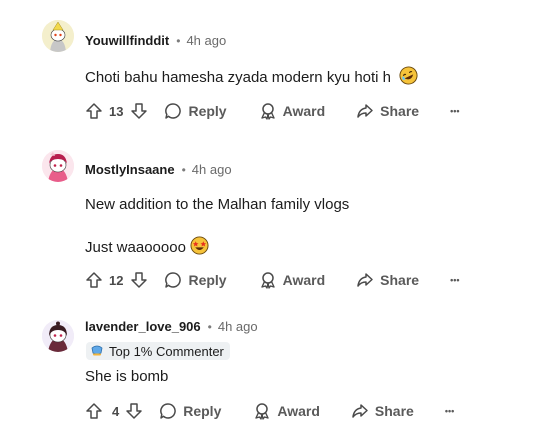 The image size is (558, 443). I want to click on comment-actions: 12 Reply Award Share •••, so click(272, 280).